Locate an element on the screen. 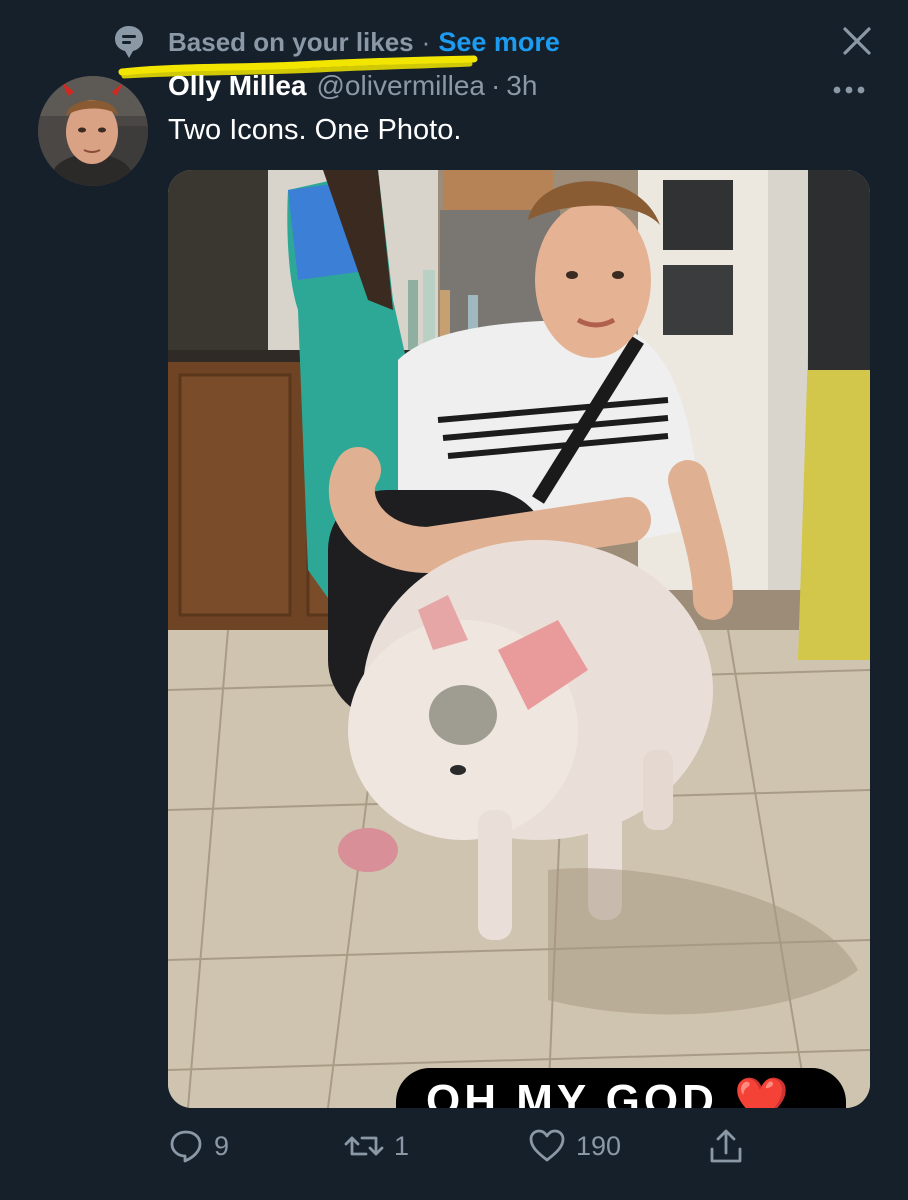 Image resolution: width=908 pixels, height=1200 pixels. more-options-button is located at coordinates (849, 90).